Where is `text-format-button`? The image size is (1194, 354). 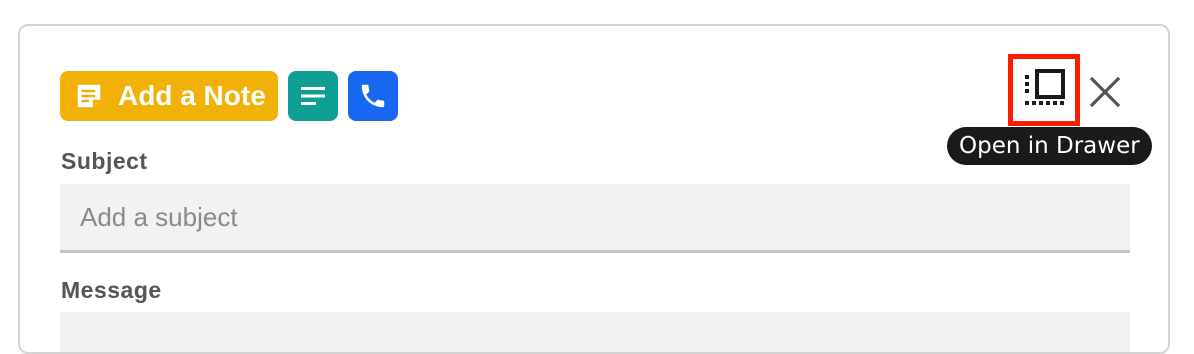 text-format-button is located at coordinates (312, 96).